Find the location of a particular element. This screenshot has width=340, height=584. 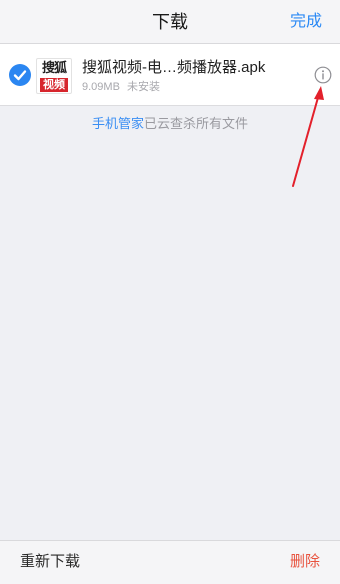

scan-note-text: 已云查杀所有文件 is located at coordinates (196, 123).